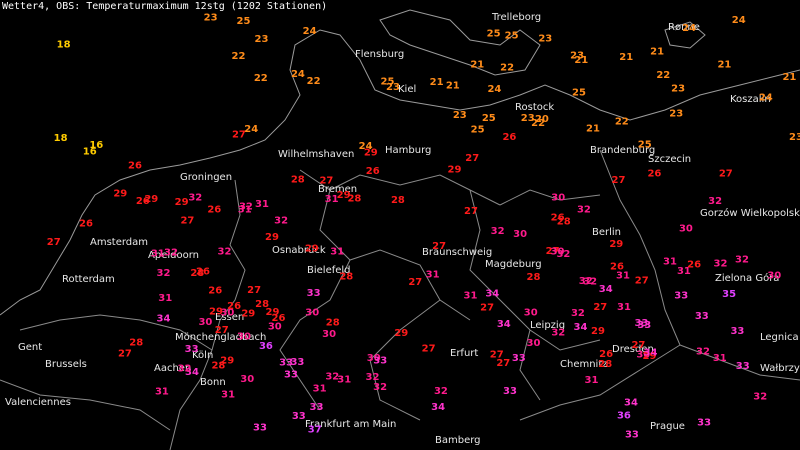 The image size is (800, 450). What do you see at coordinates (96, 145) in the screenshot?
I see `station-value: 16` at bounding box center [96, 145].